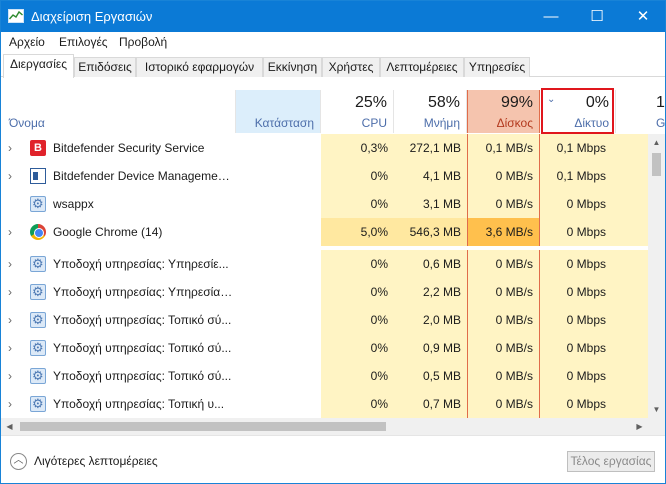  I want to click on tab-services: Υπηρεσίες, so click(497, 67).